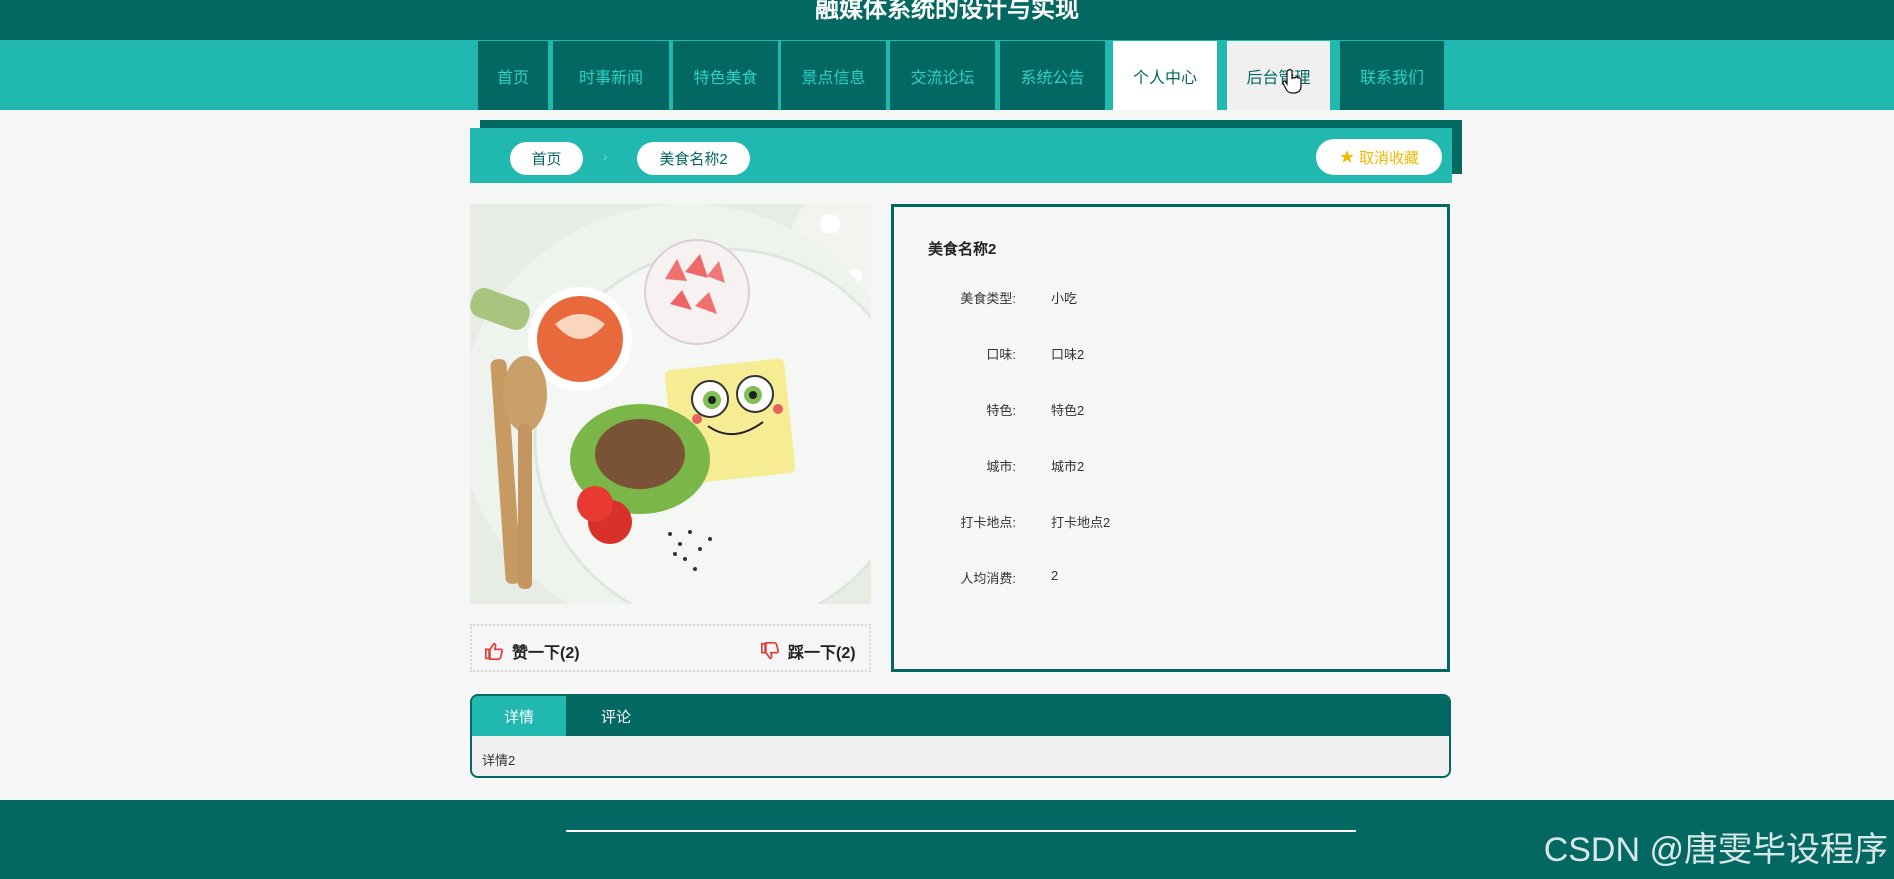 The height and width of the screenshot is (879, 1894). What do you see at coordinates (519, 716) in the screenshot?
I see `tab-details: 详情` at bounding box center [519, 716].